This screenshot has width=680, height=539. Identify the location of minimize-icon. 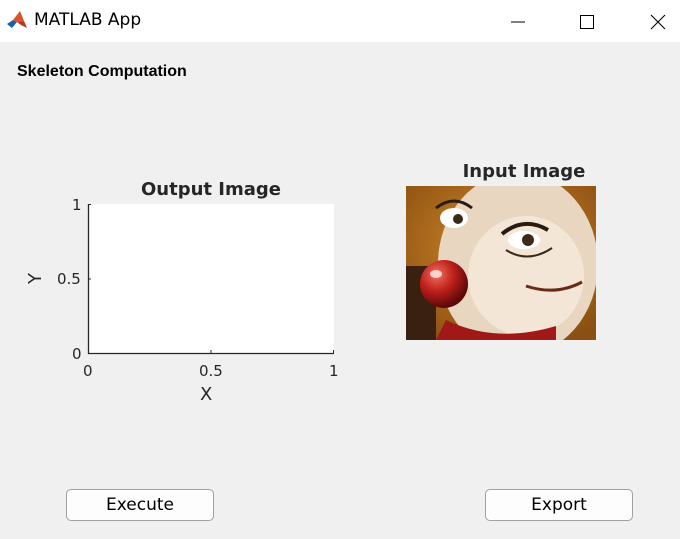
(518, 22).